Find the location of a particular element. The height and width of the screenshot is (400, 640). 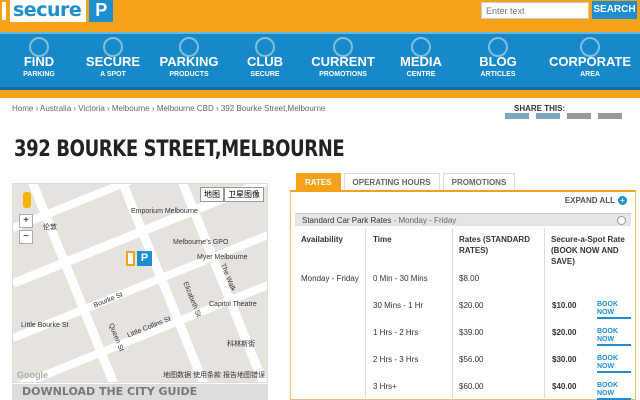

cell-availability: Monday - Friday is located at coordinates (330, 278).